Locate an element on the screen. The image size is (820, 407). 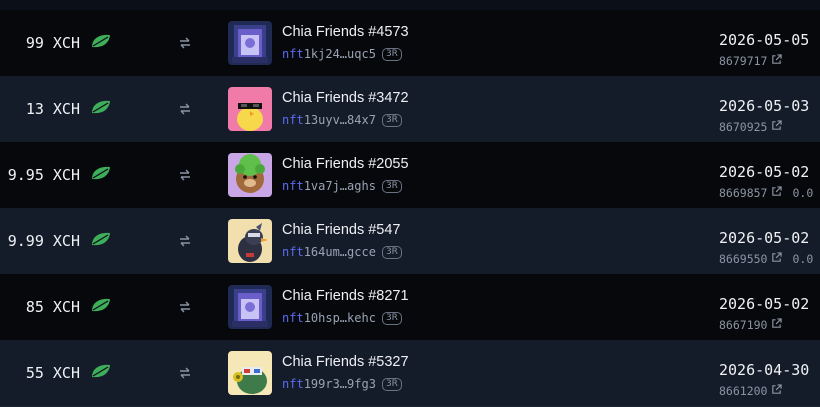
block-height-value: 8661200 is located at coordinates (743, 391).